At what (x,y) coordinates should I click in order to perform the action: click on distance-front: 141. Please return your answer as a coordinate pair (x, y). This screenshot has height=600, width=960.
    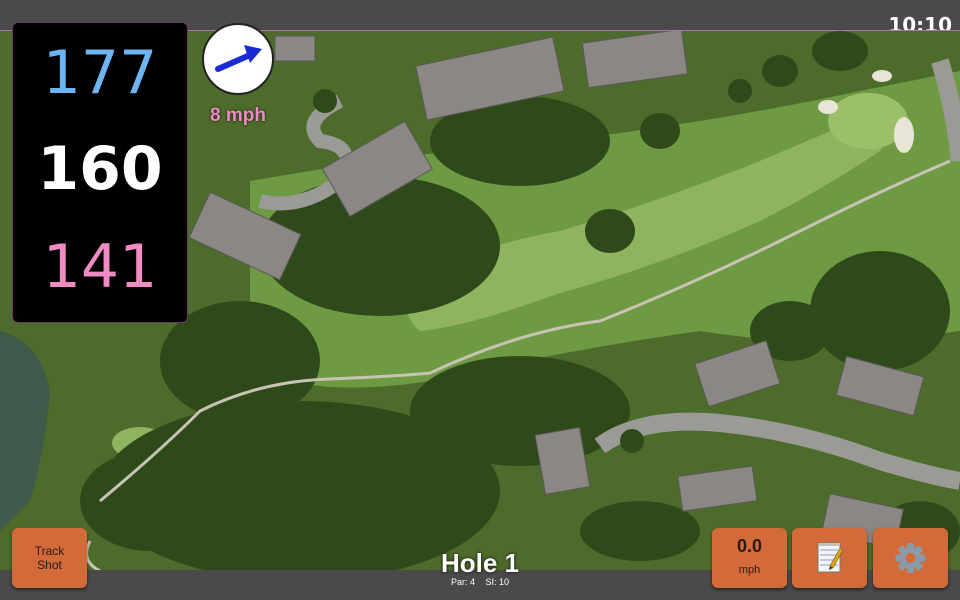
    Looking at the image, I should click on (100, 267).